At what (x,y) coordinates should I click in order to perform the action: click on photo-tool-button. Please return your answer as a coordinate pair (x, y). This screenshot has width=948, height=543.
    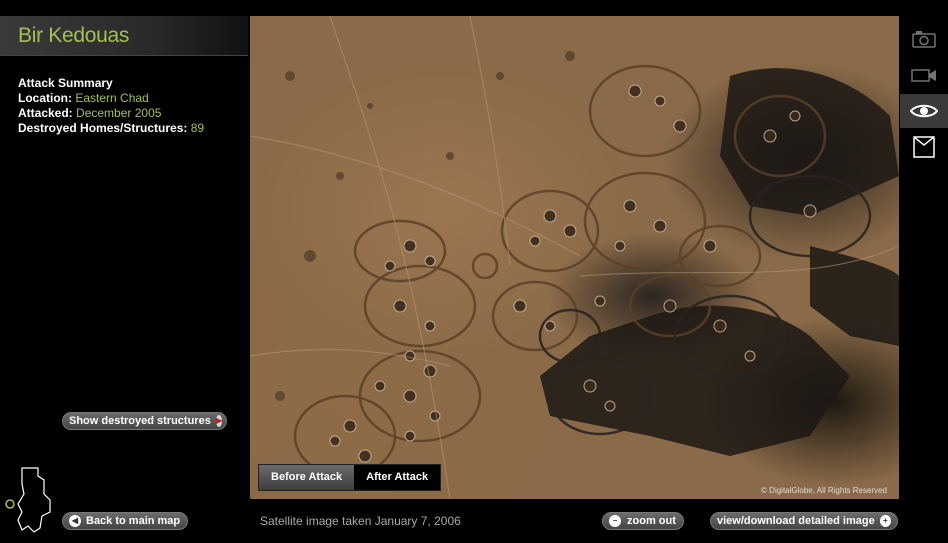
    Looking at the image, I should click on (924, 39).